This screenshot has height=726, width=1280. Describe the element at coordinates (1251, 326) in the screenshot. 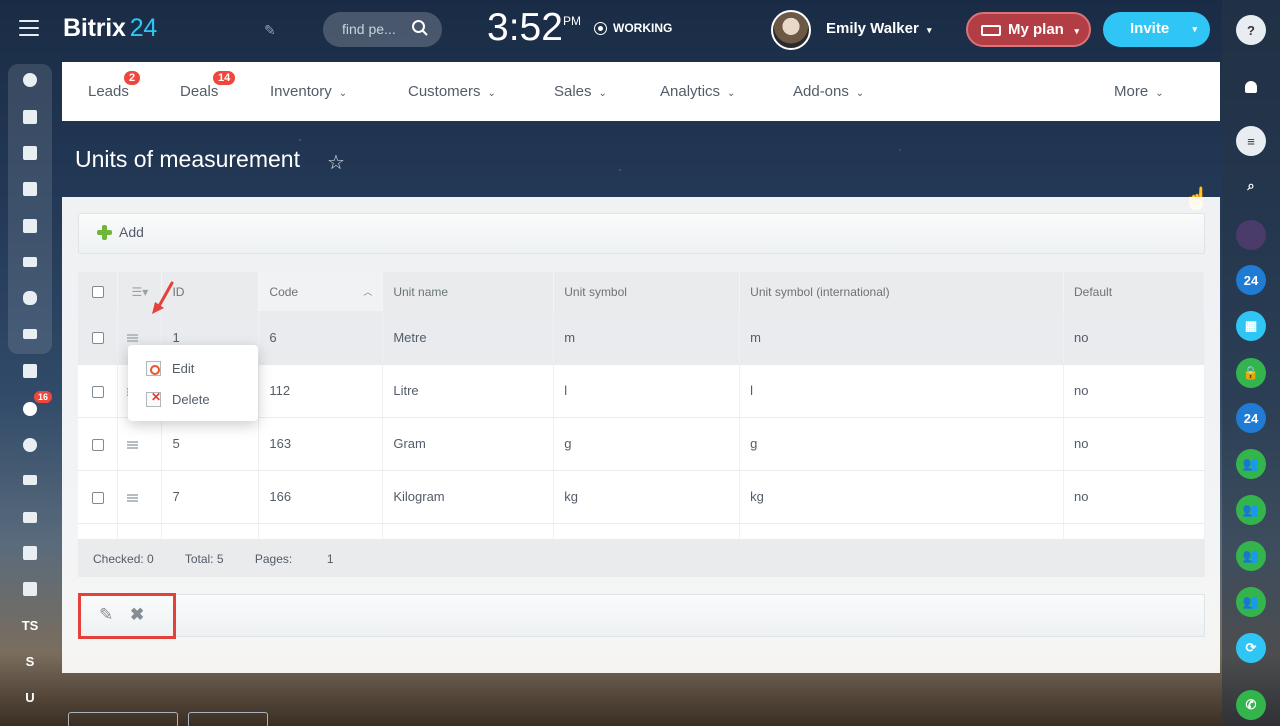

I see `calendar-icon: ▦` at that location.